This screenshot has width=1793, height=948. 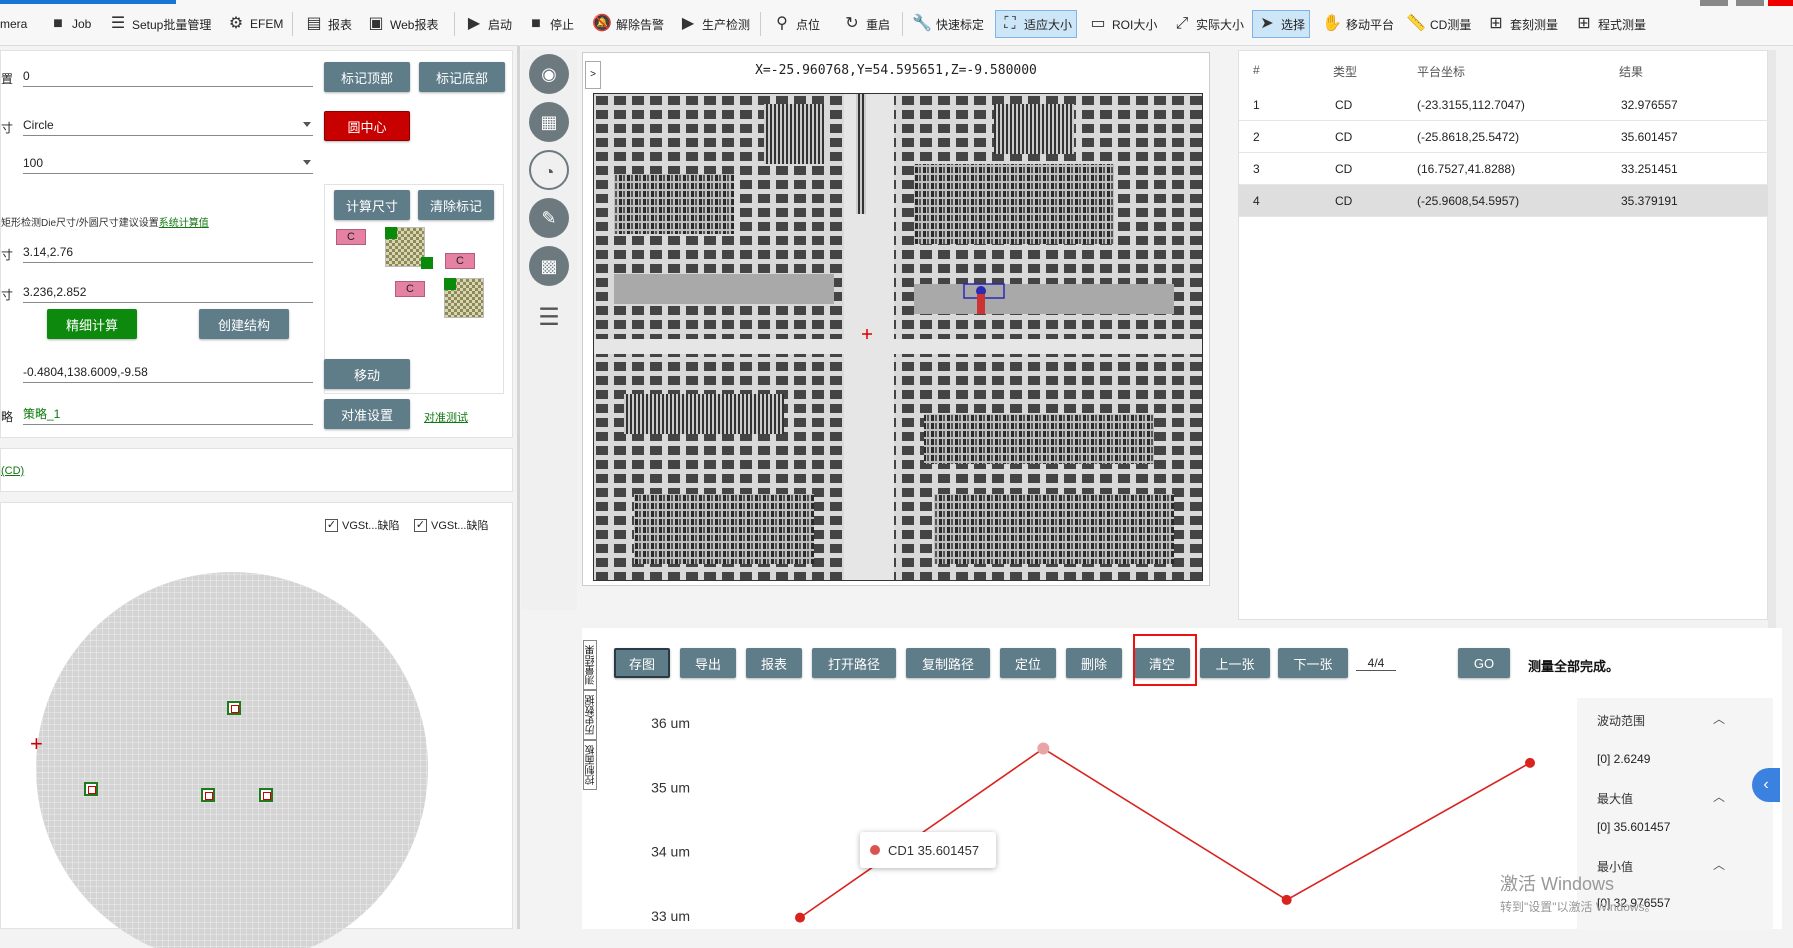 What do you see at coordinates (168, 126) in the screenshot?
I see `shape-select: Circle` at bounding box center [168, 126].